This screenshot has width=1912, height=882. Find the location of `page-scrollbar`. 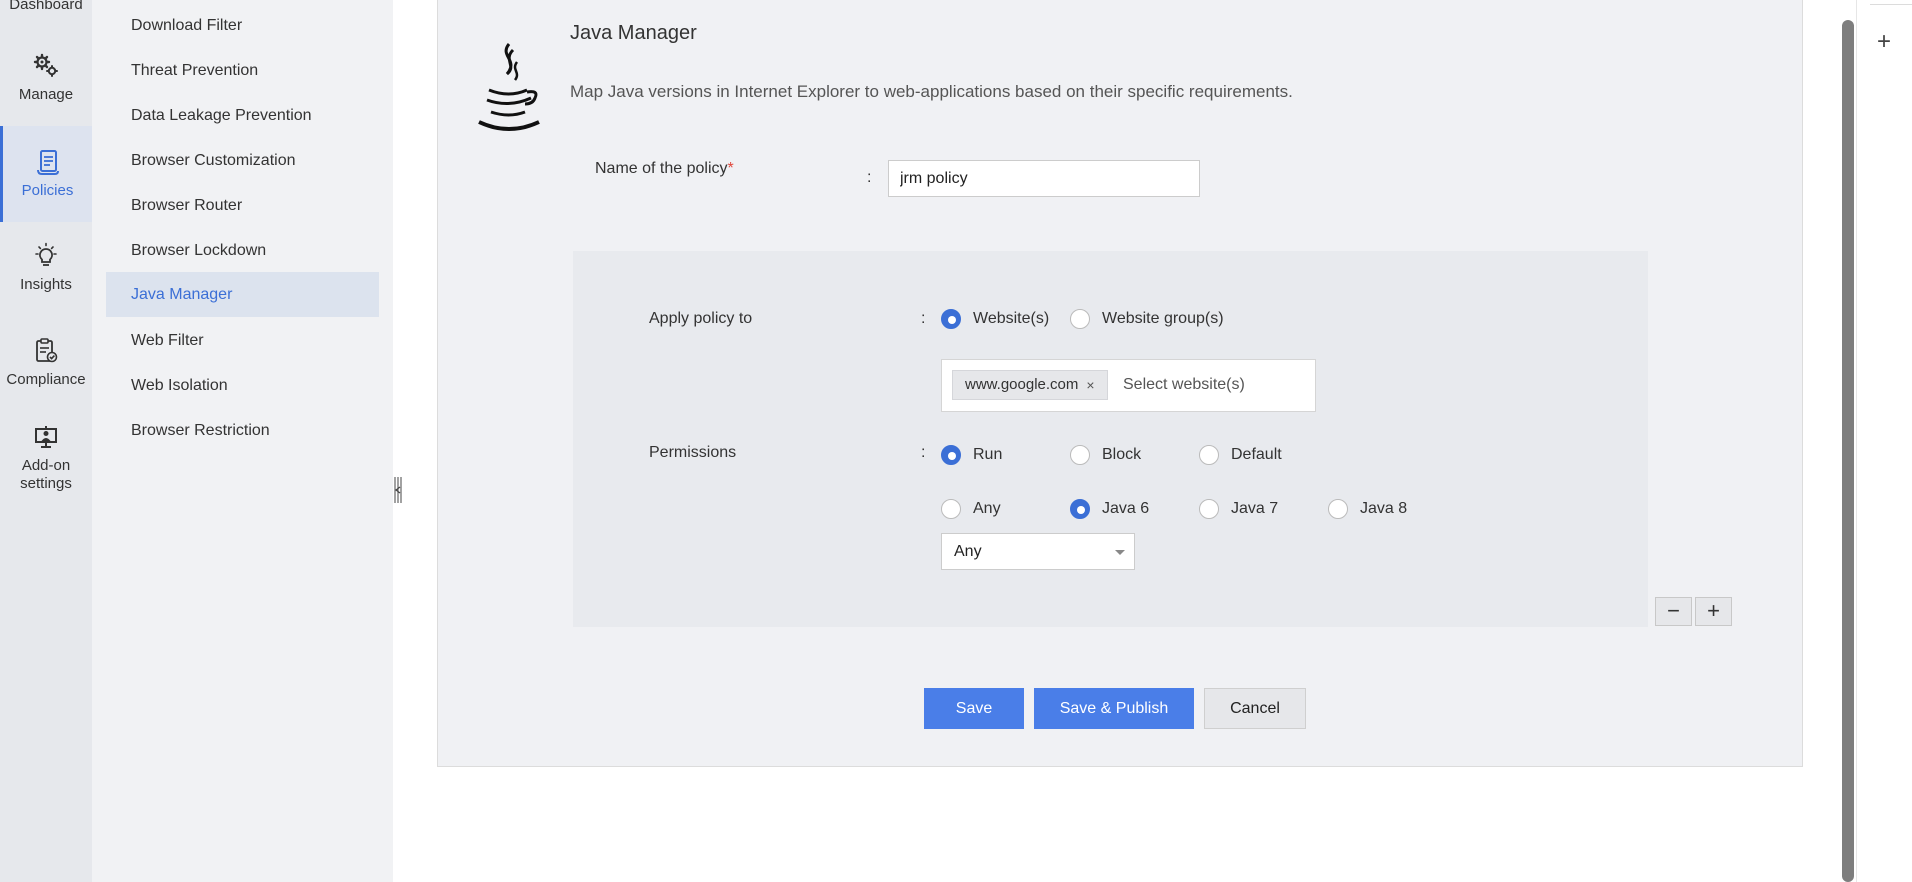

page-scrollbar is located at coordinates (1848, 451).